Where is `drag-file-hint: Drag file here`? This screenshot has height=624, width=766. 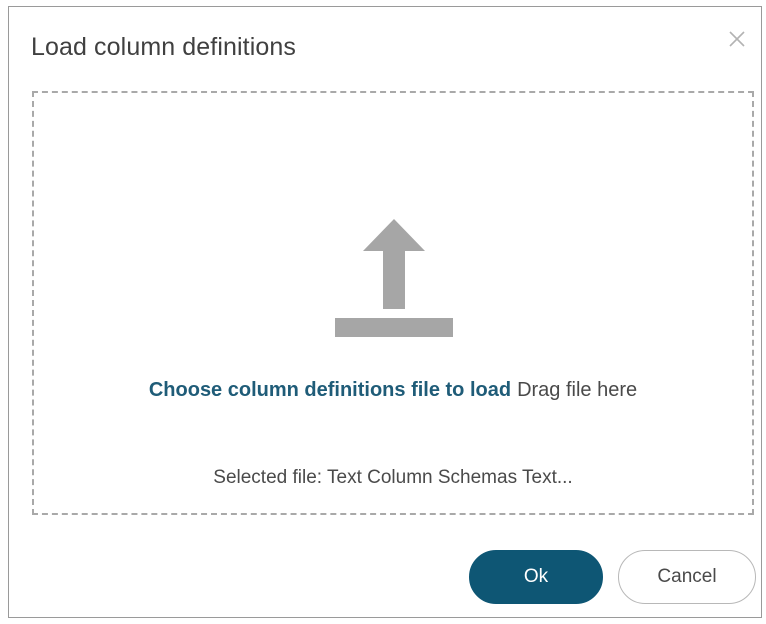 drag-file-hint: Drag file here is located at coordinates (577, 390).